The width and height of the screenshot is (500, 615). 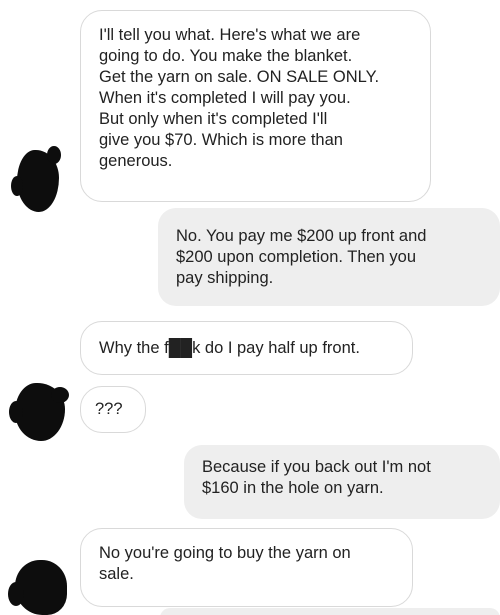 What do you see at coordinates (113, 409) in the screenshot?
I see `message-bubble-incoming: ???` at bounding box center [113, 409].